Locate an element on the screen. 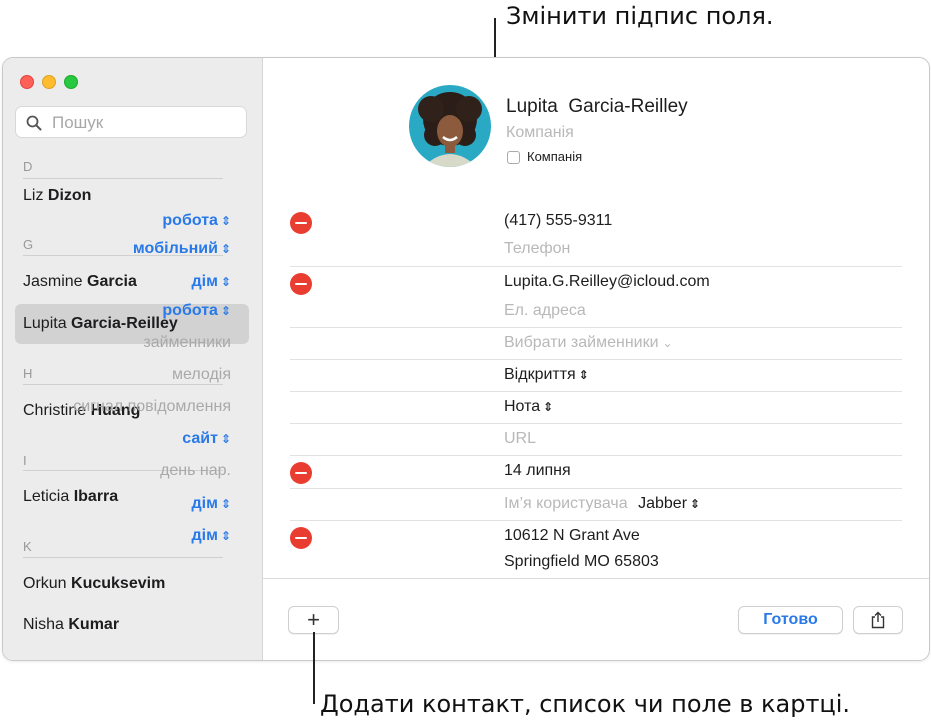 The width and height of the screenshot is (931, 726). birthday-value: 14 липня is located at coordinates (537, 471).